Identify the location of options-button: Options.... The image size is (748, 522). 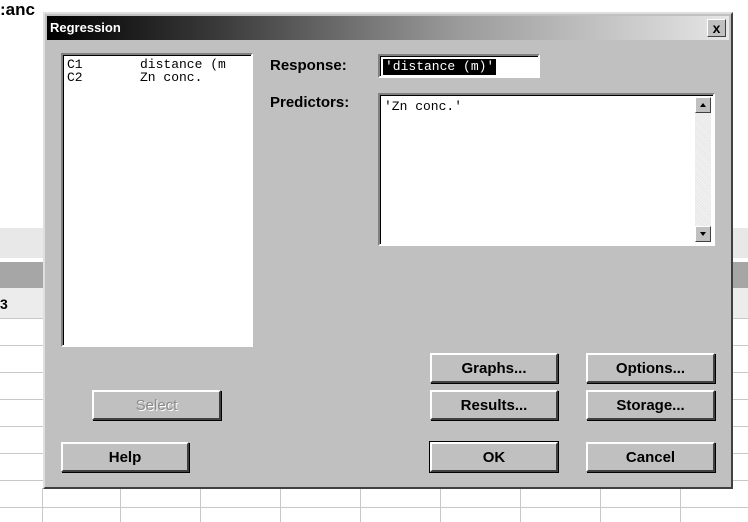
(650, 368).